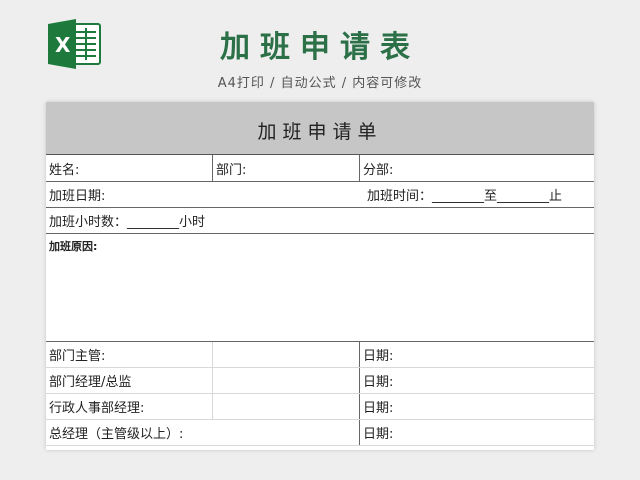 The height and width of the screenshot is (480, 640). I want to click on approval-role: 总经理（主管级以上）:, so click(146, 432).